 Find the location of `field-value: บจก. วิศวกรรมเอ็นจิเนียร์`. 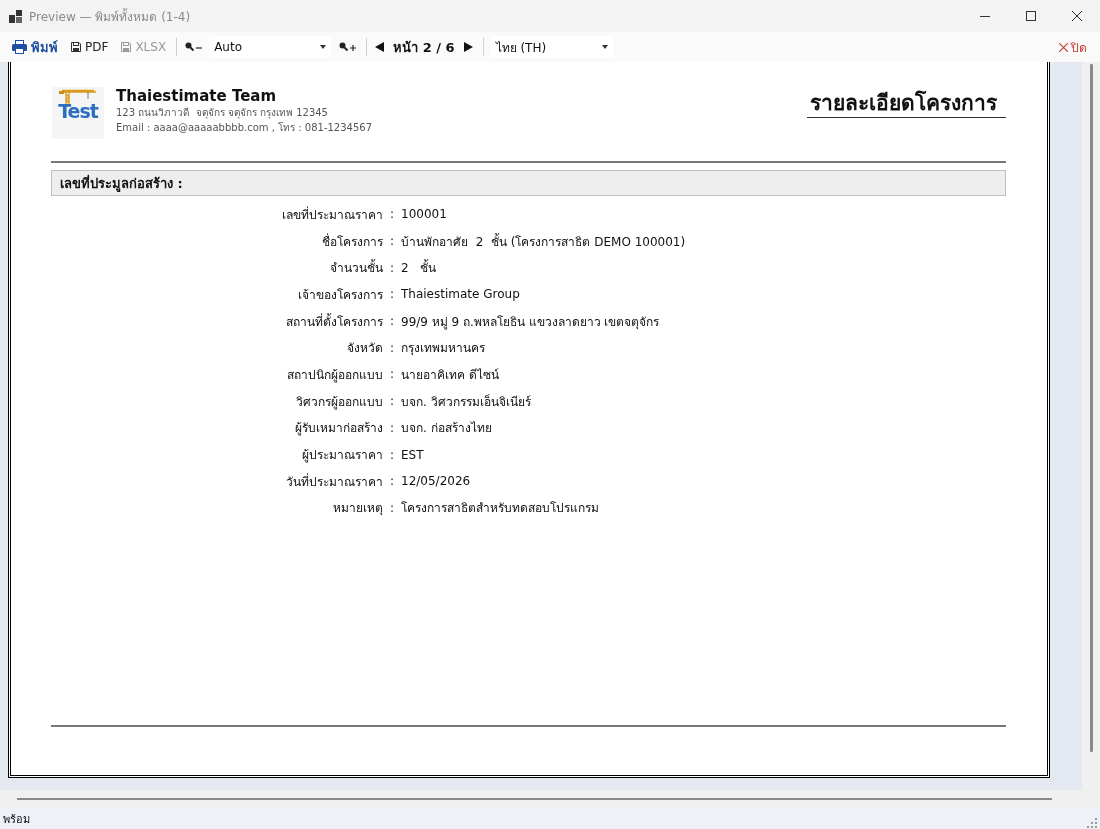

field-value: บจก. วิศวกรรมเอ็นจิเนียร์ is located at coordinates (466, 402).